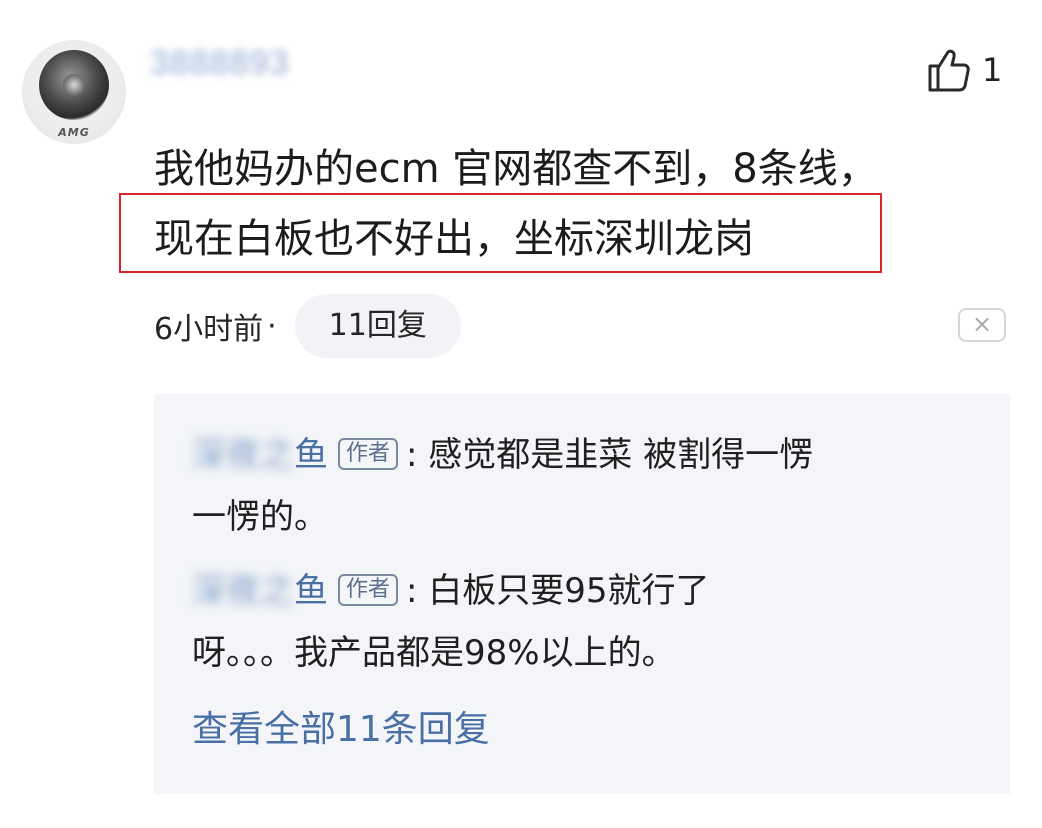 The height and width of the screenshot is (828, 1042). I want to click on reply-text-line2: 一愣的。, so click(260, 517).